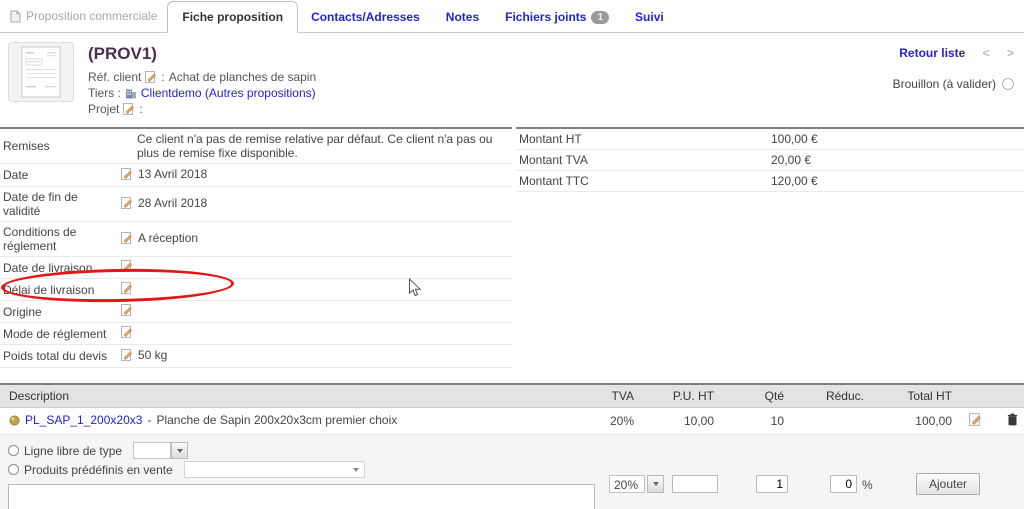  Describe the element at coordinates (546, 17) in the screenshot. I see `tab-fichiers-label: Fichiers joints` at that location.